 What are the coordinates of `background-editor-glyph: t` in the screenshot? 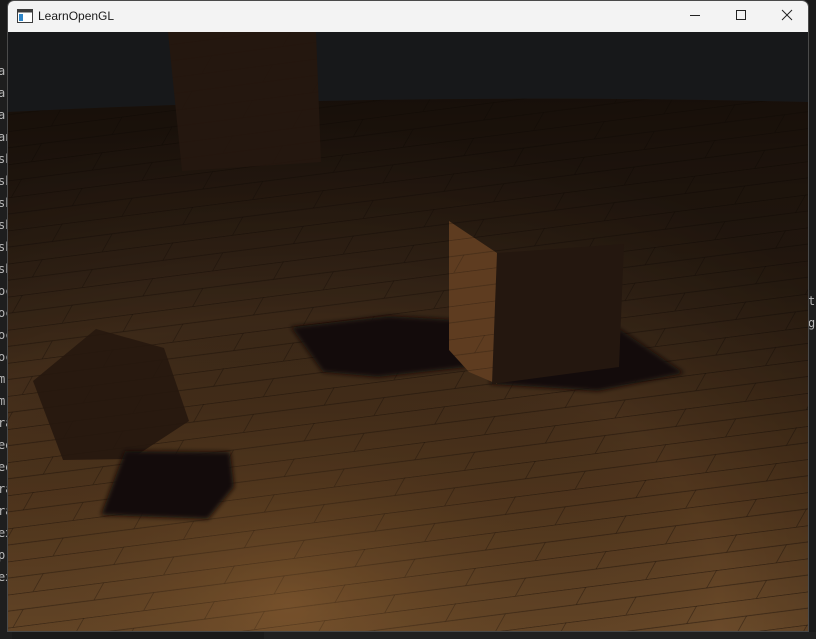 It's located at (812, 301).